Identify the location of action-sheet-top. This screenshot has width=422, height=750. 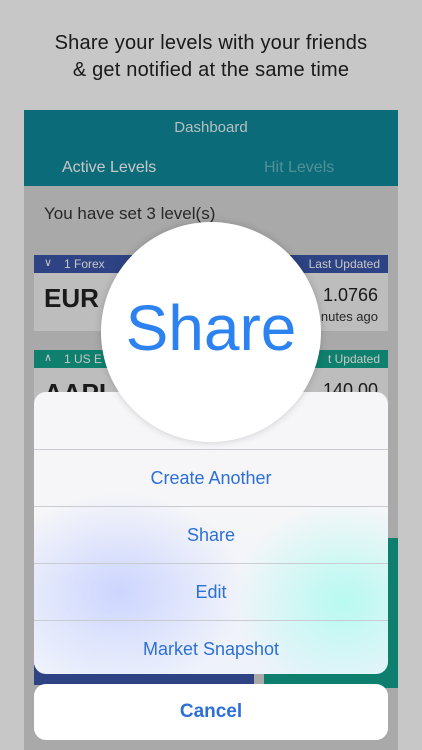
(211, 420).